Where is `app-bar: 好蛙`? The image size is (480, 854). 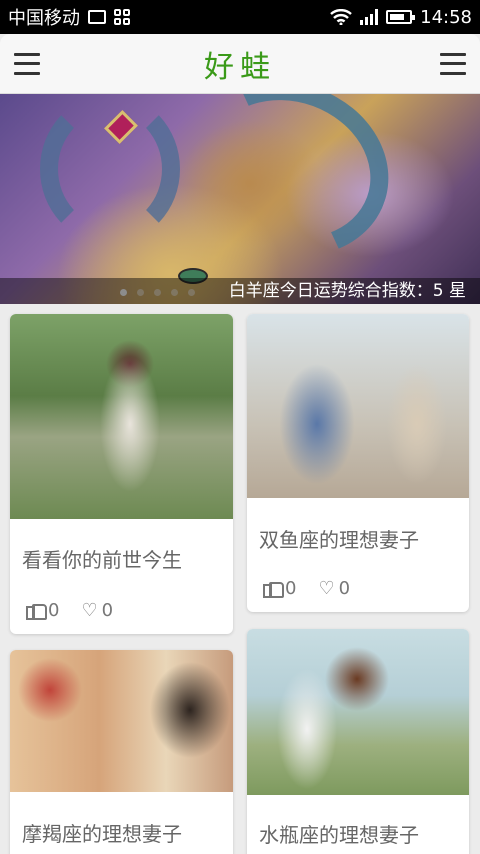 app-bar: 好蛙 is located at coordinates (240, 64).